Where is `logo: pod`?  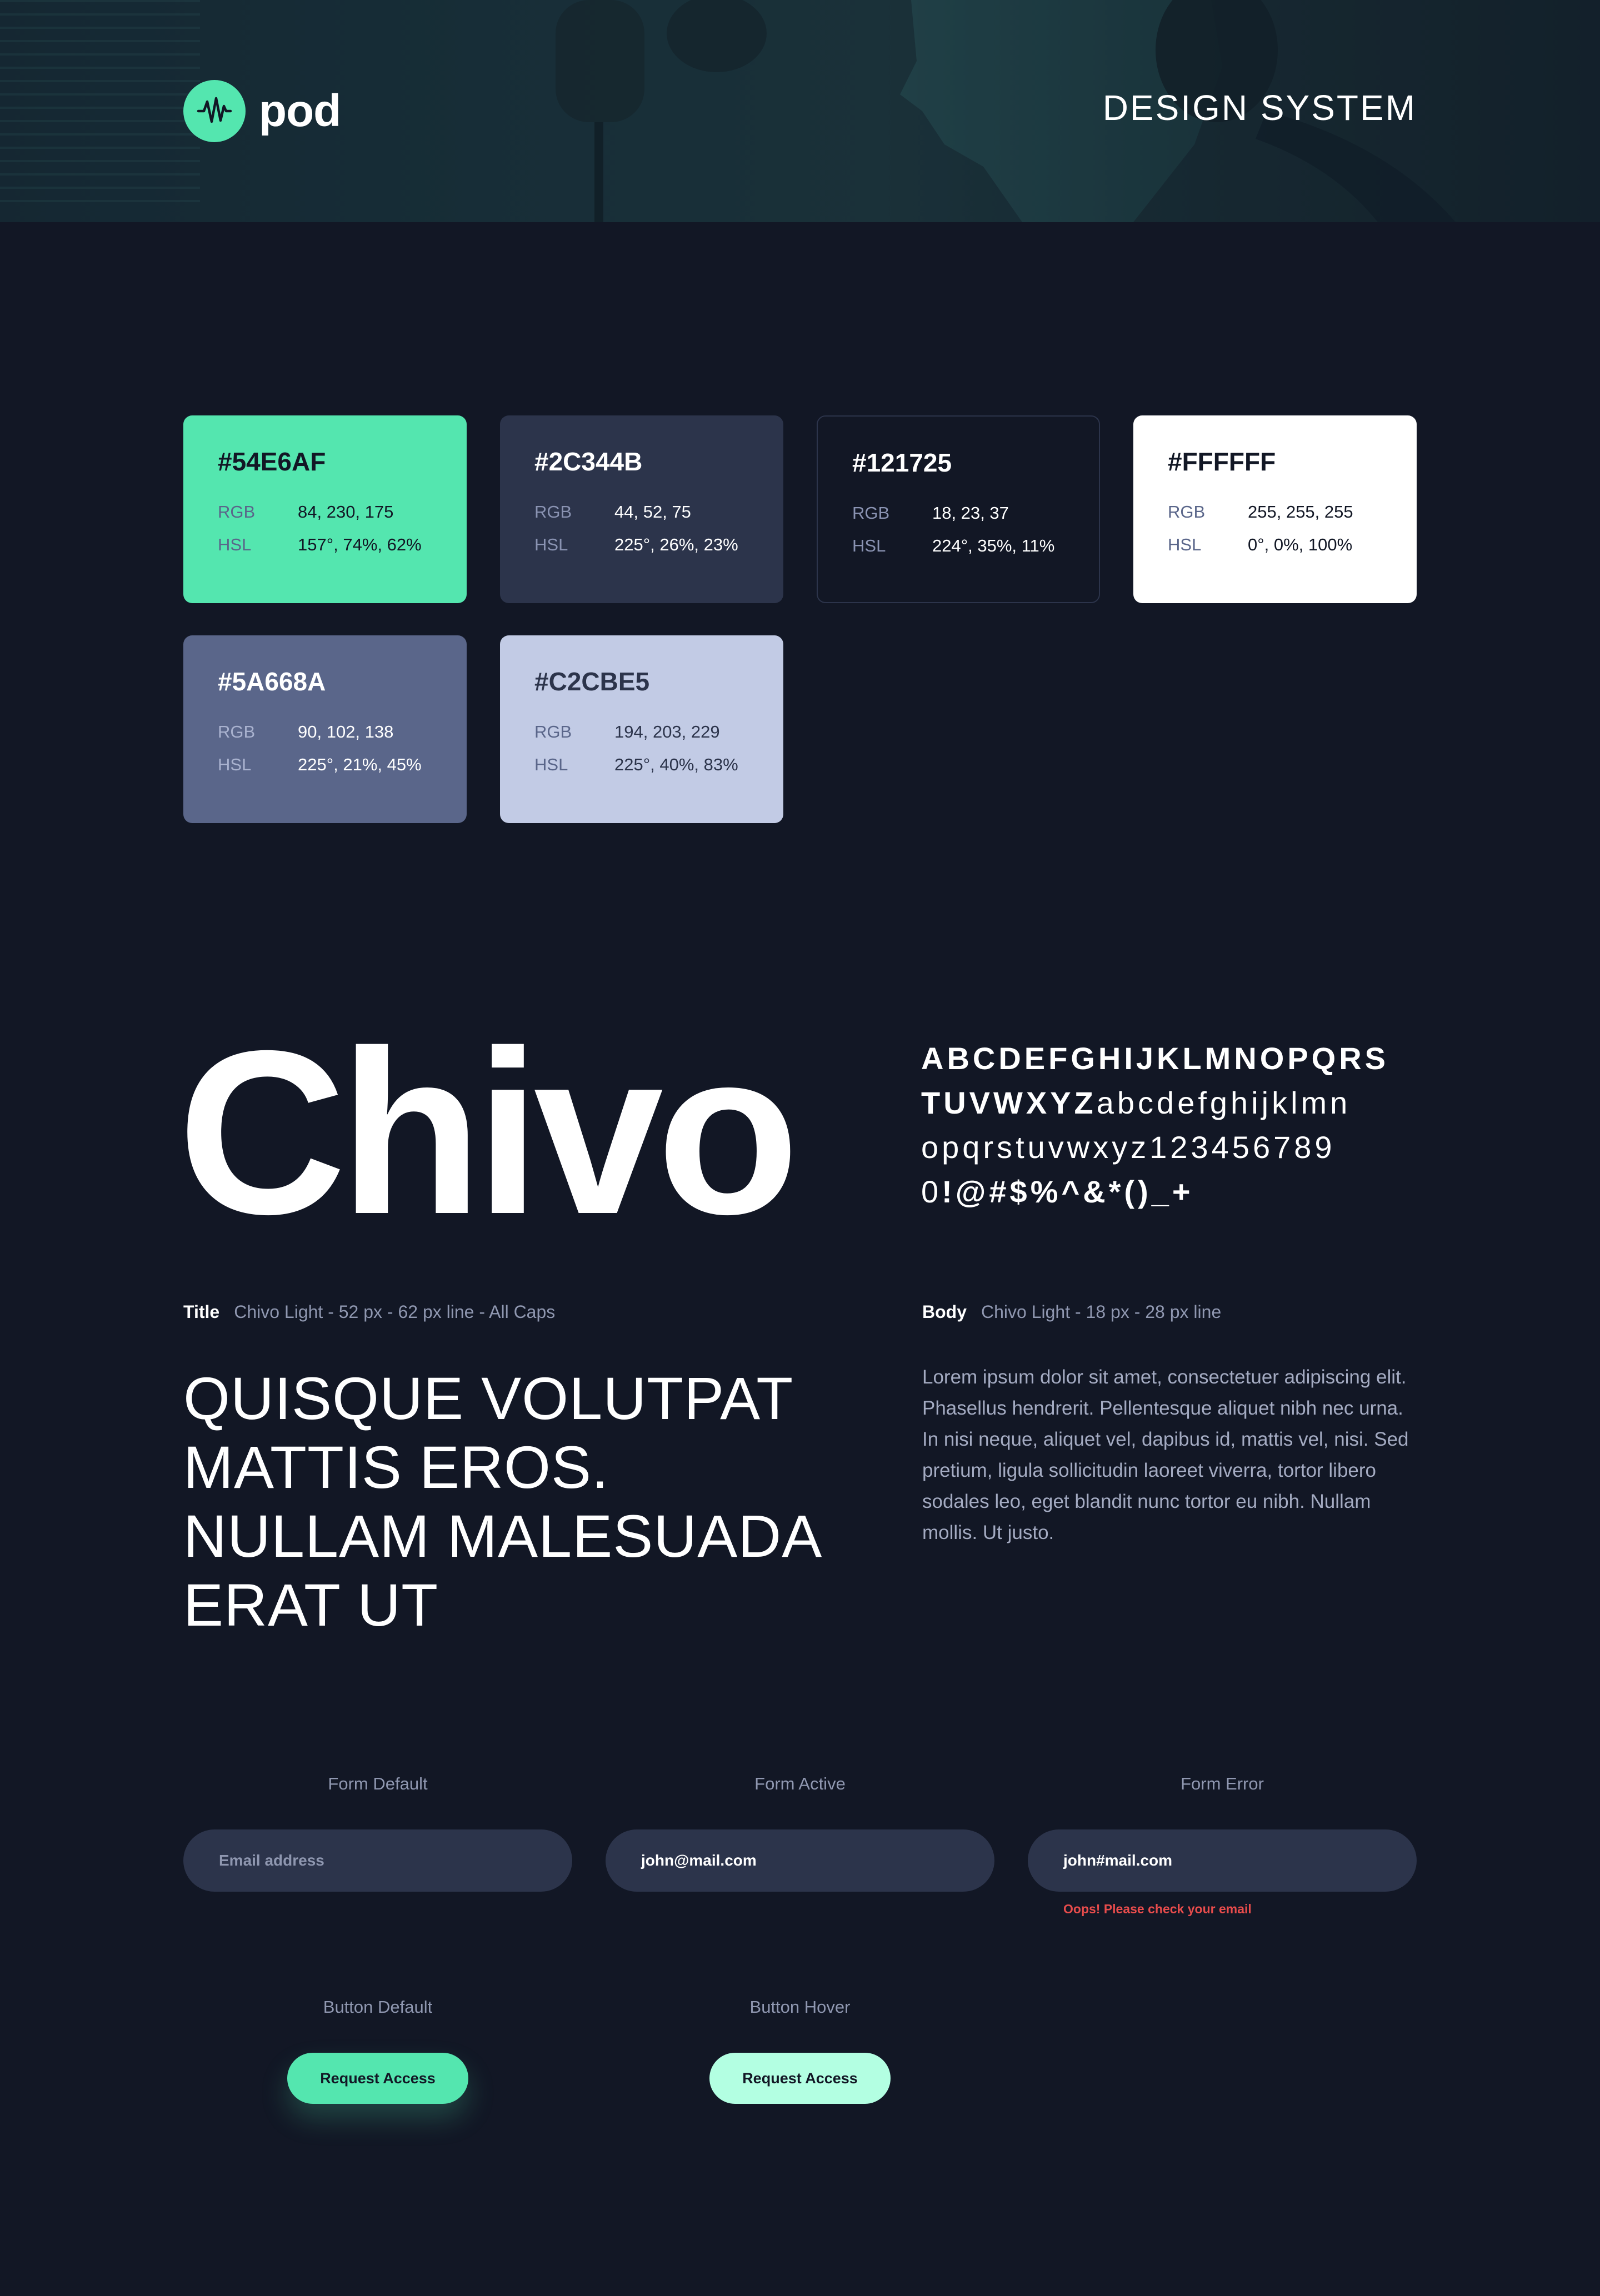
logo: pod is located at coordinates (262, 111).